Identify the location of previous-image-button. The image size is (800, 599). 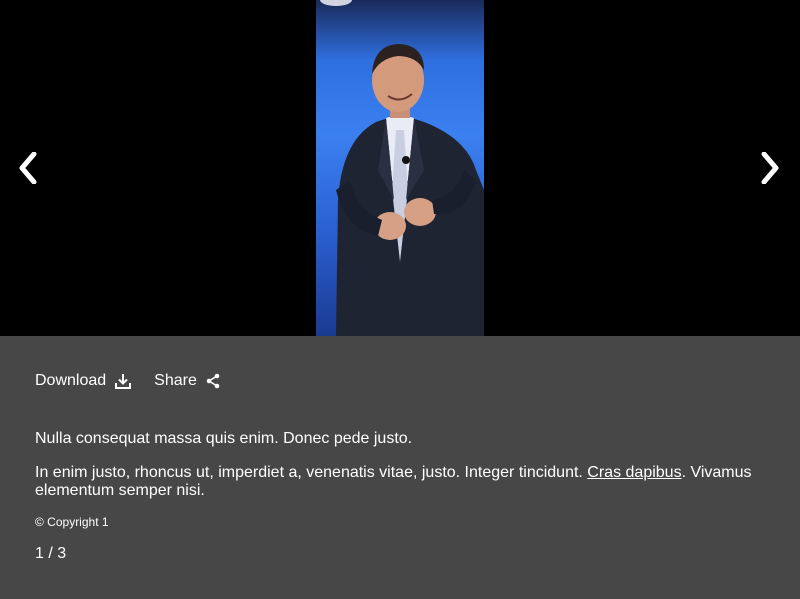
(28, 168).